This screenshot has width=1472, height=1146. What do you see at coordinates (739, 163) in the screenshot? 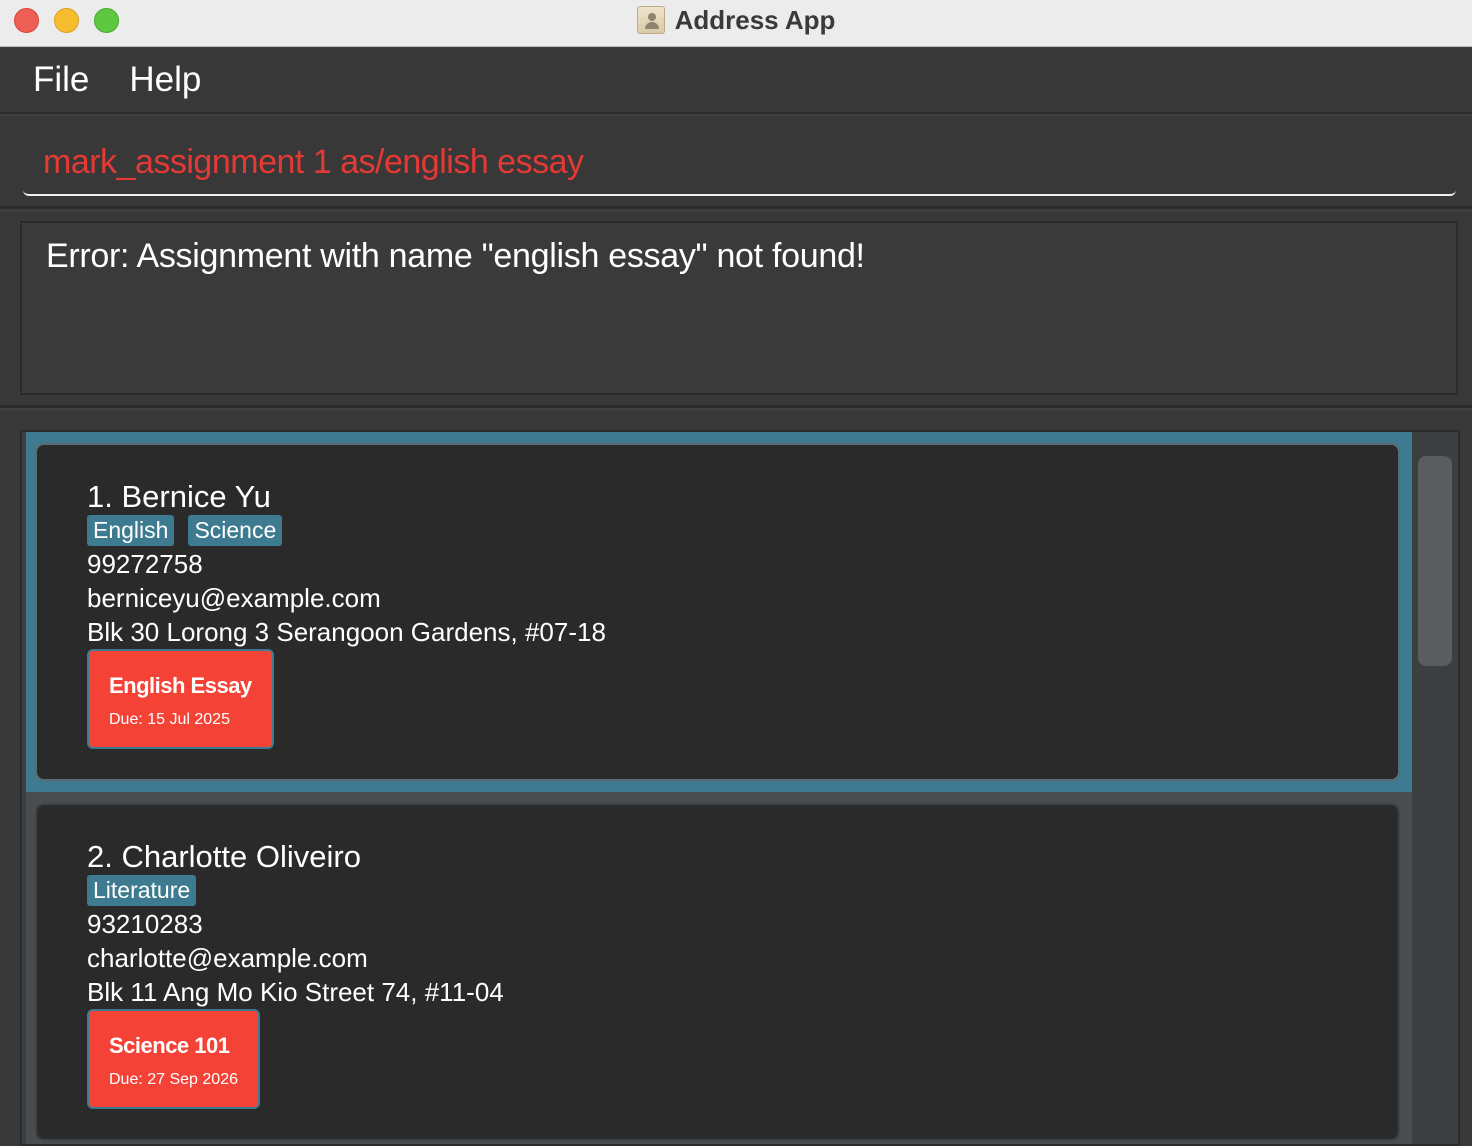
I see `command-input: mark_assignment 1 as/english essay` at bounding box center [739, 163].